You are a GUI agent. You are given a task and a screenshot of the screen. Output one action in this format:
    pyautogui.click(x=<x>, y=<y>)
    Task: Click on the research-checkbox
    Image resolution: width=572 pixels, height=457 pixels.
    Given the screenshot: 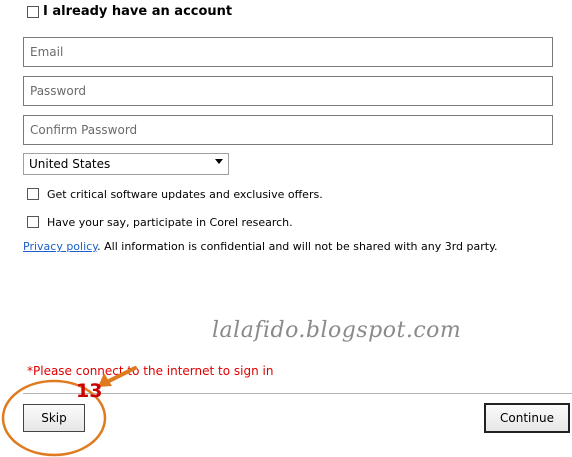 What is the action you would take?
    pyautogui.click(x=33, y=222)
    